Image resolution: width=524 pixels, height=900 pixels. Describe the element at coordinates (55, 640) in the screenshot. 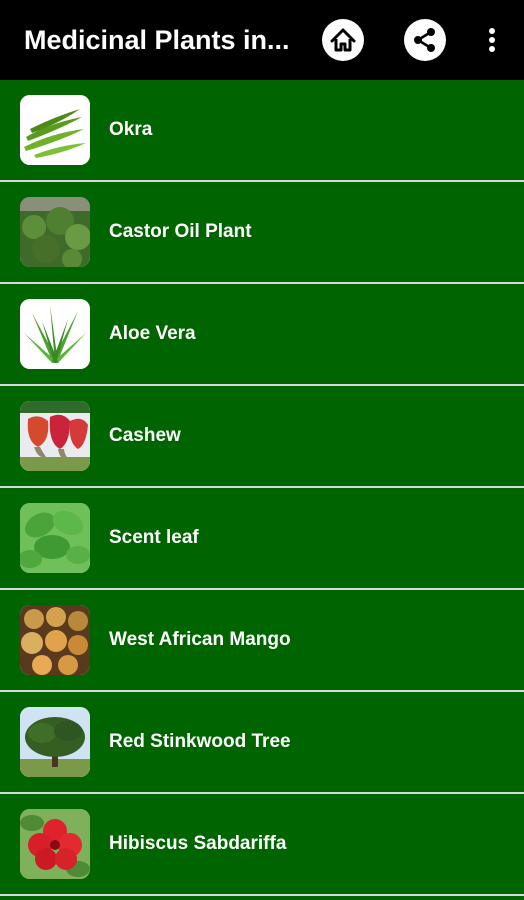

I see `west-african-mango-thumbnail` at that location.